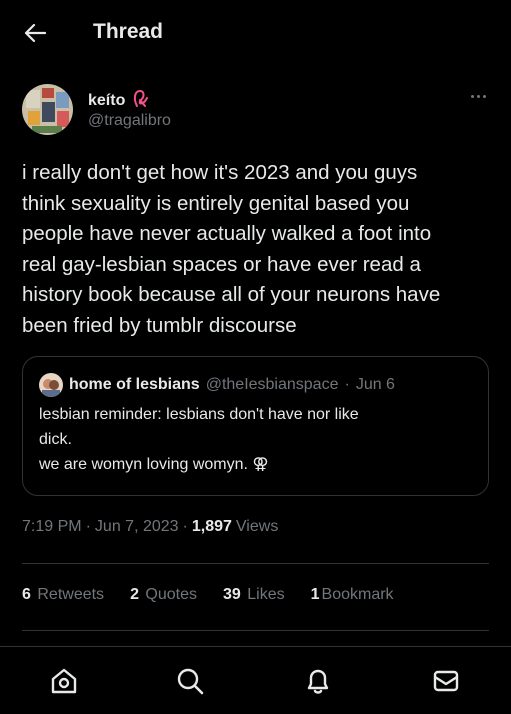  I want to click on home-icon, so click(64, 681).